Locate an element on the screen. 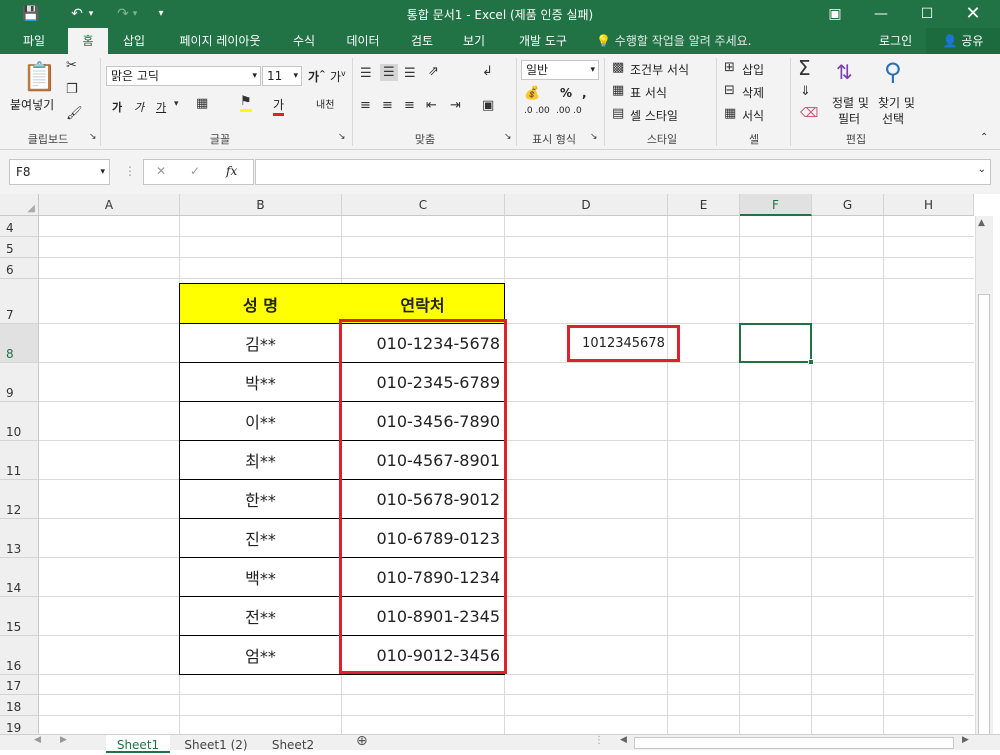 This screenshot has width=1000, height=755. d8-value-cell: 1012345678 is located at coordinates (623, 343).